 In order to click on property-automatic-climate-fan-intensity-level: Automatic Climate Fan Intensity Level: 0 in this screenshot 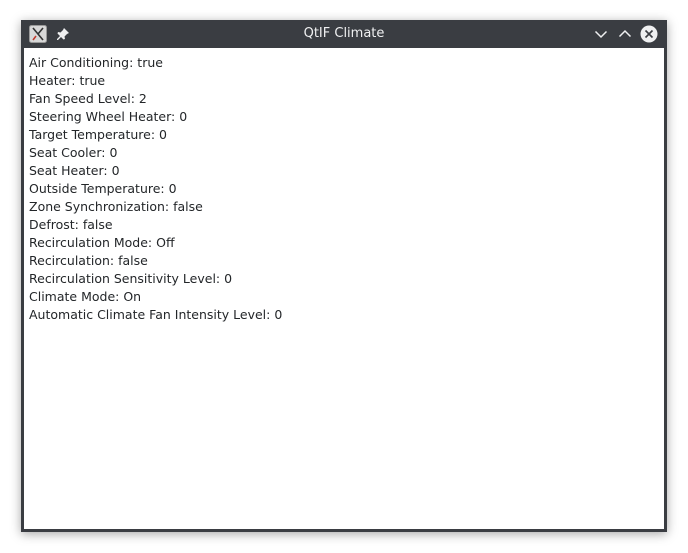, I will do `click(156, 314)`.